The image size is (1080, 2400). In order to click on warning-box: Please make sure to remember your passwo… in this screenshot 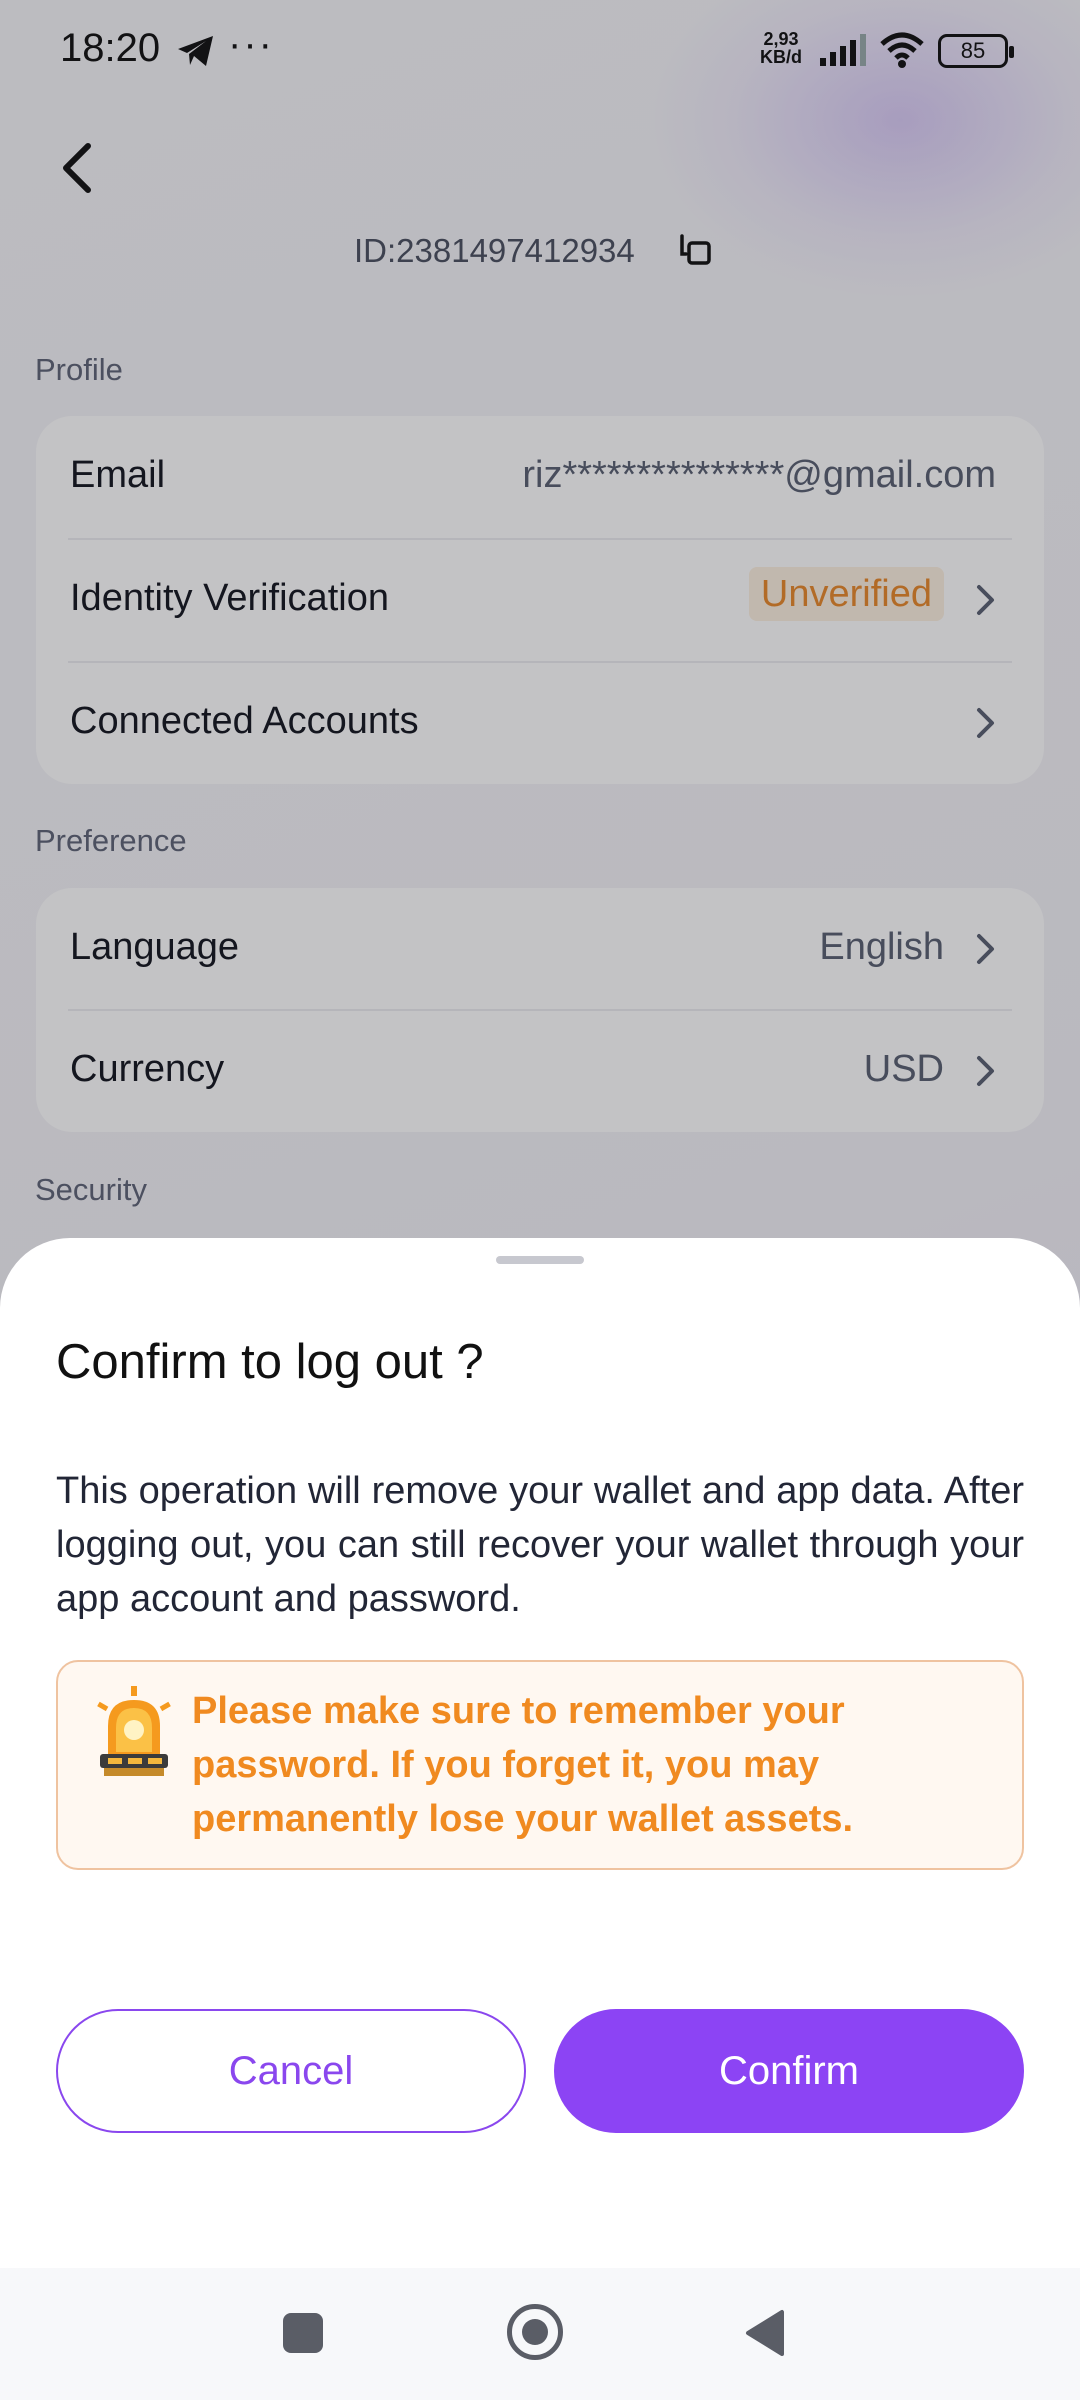, I will do `click(540, 1765)`.